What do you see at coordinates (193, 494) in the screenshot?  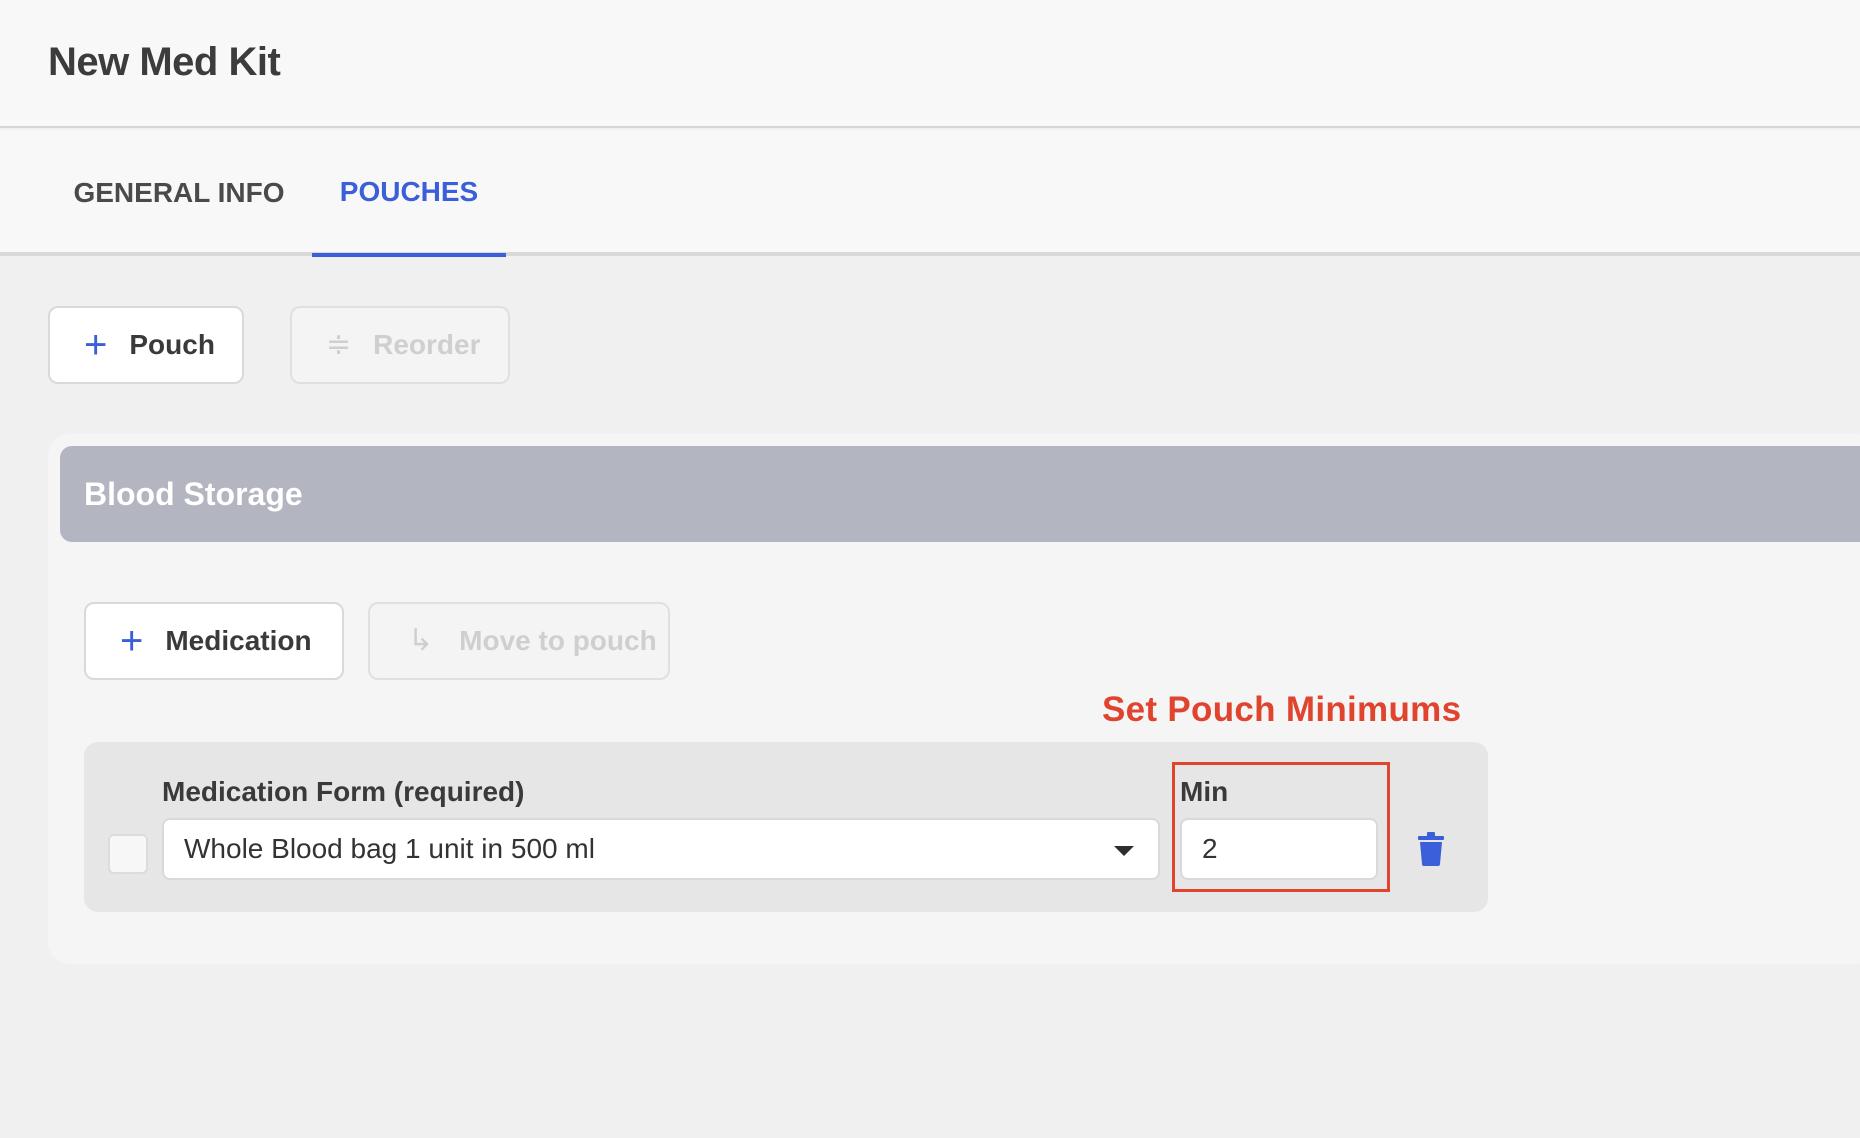 I see `pouch-title: Blood Storage` at bounding box center [193, 494].